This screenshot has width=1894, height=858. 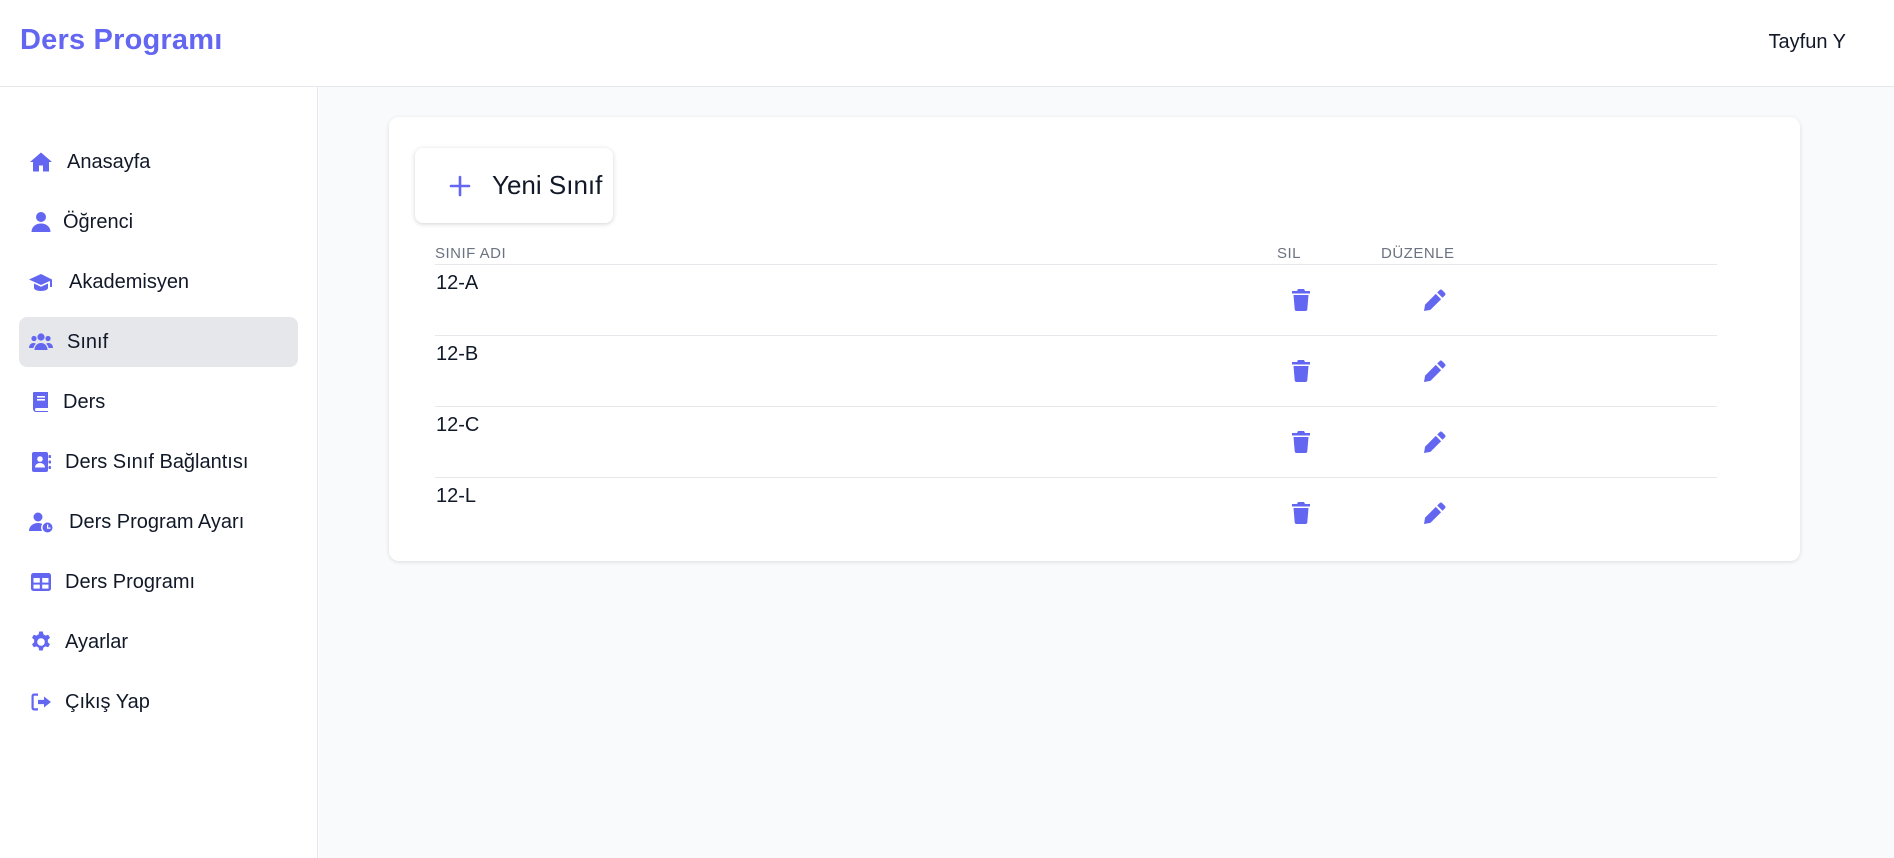 I want to click on sidebar-item-ogrenci: Öğrenci, so click(x=158, y=222).